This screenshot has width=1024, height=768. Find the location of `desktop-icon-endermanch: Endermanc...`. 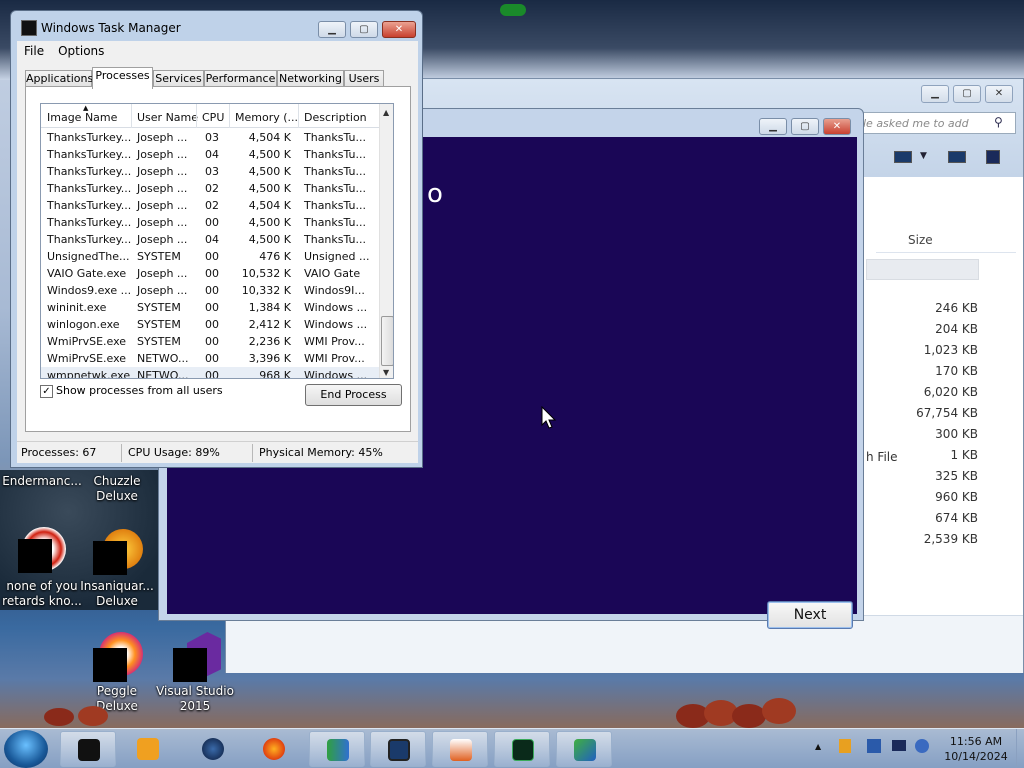

desktop-icon-endermanch: Endermanc... is located at coordinates (42, 481).